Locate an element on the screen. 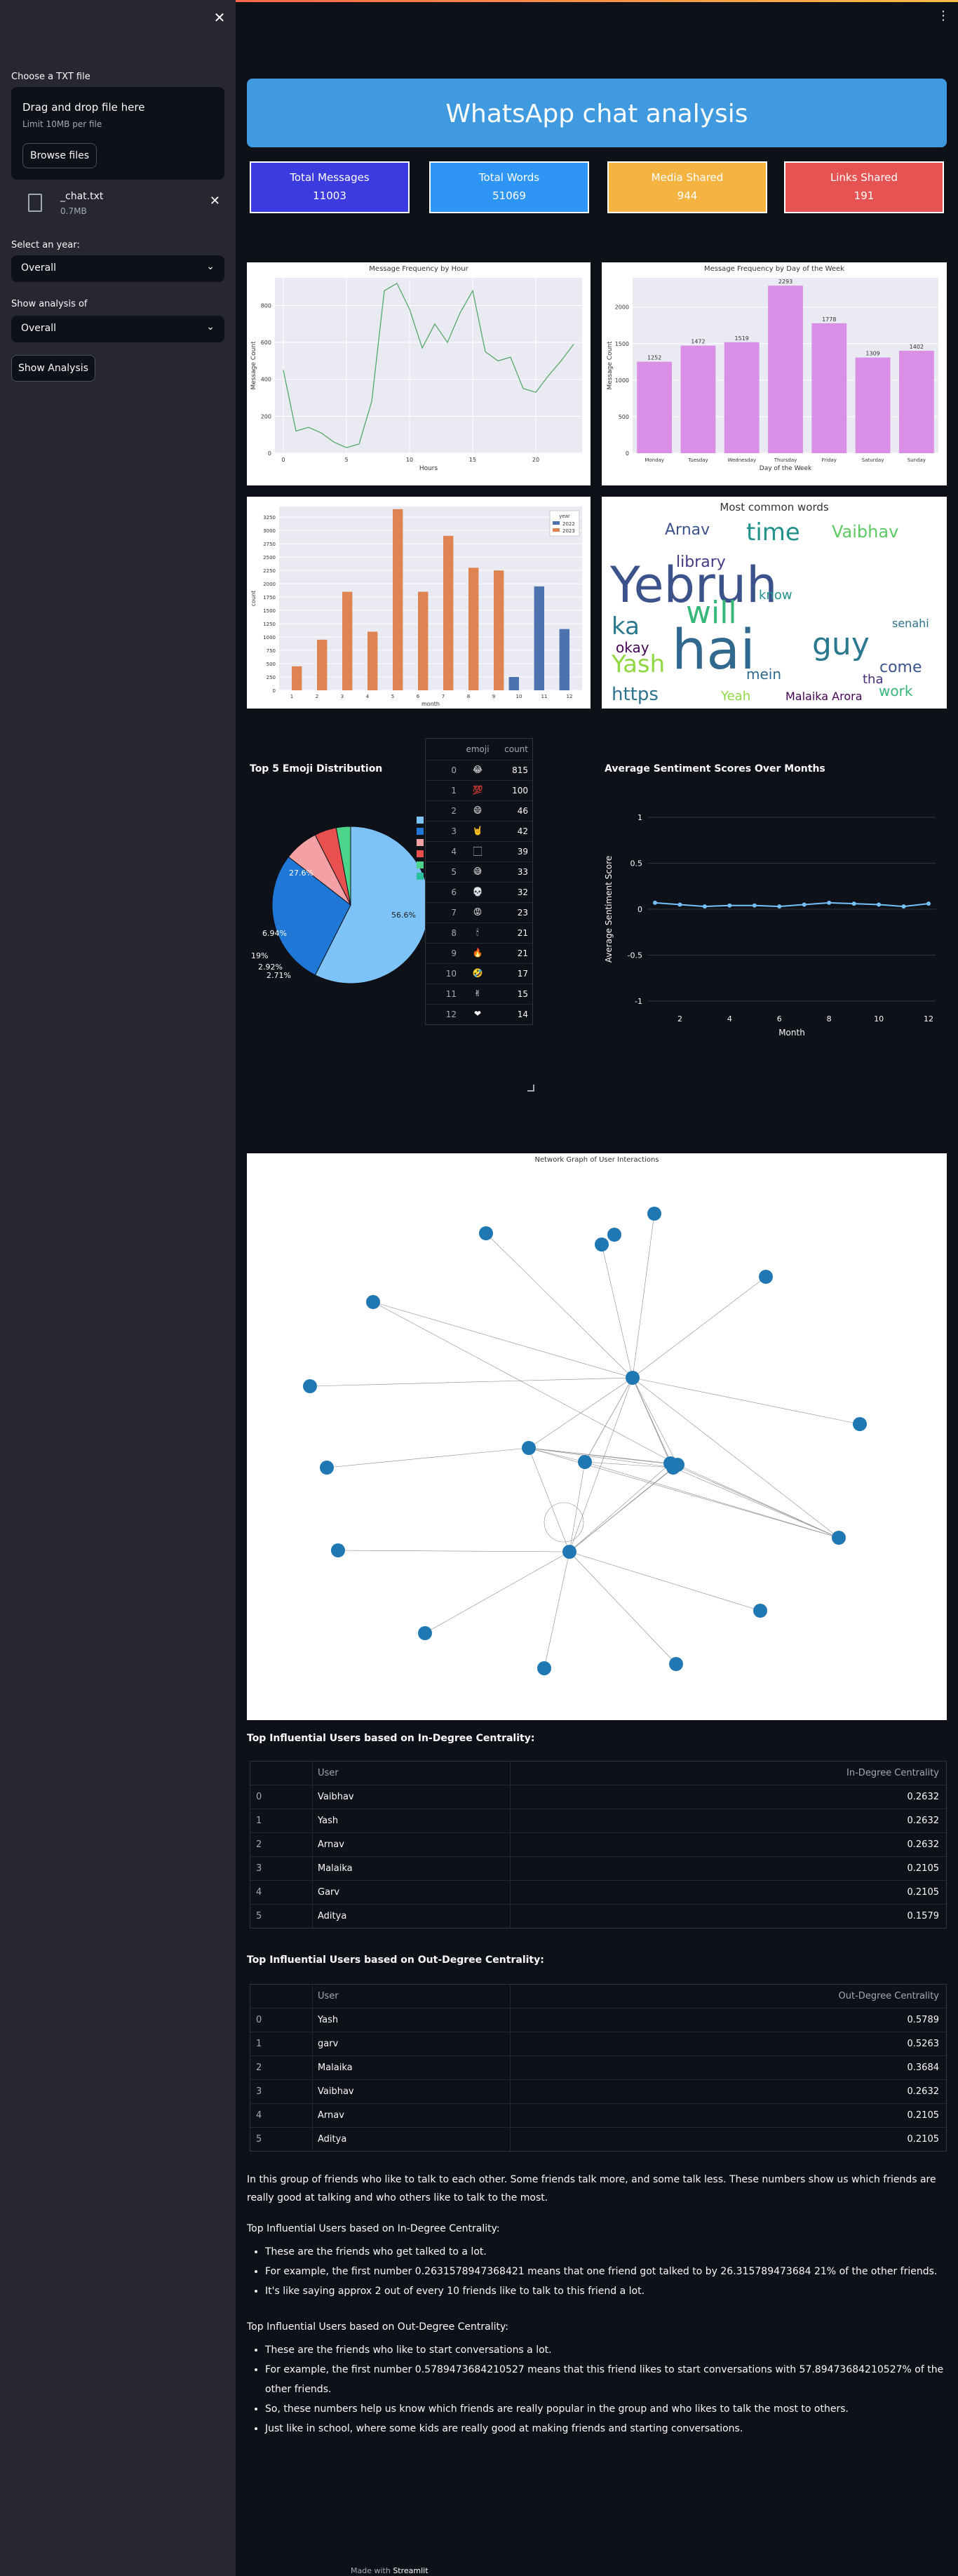 The width and height of the screenshot is (958, 2576). wordcloud-word: come is located at coordinates (900, 667).